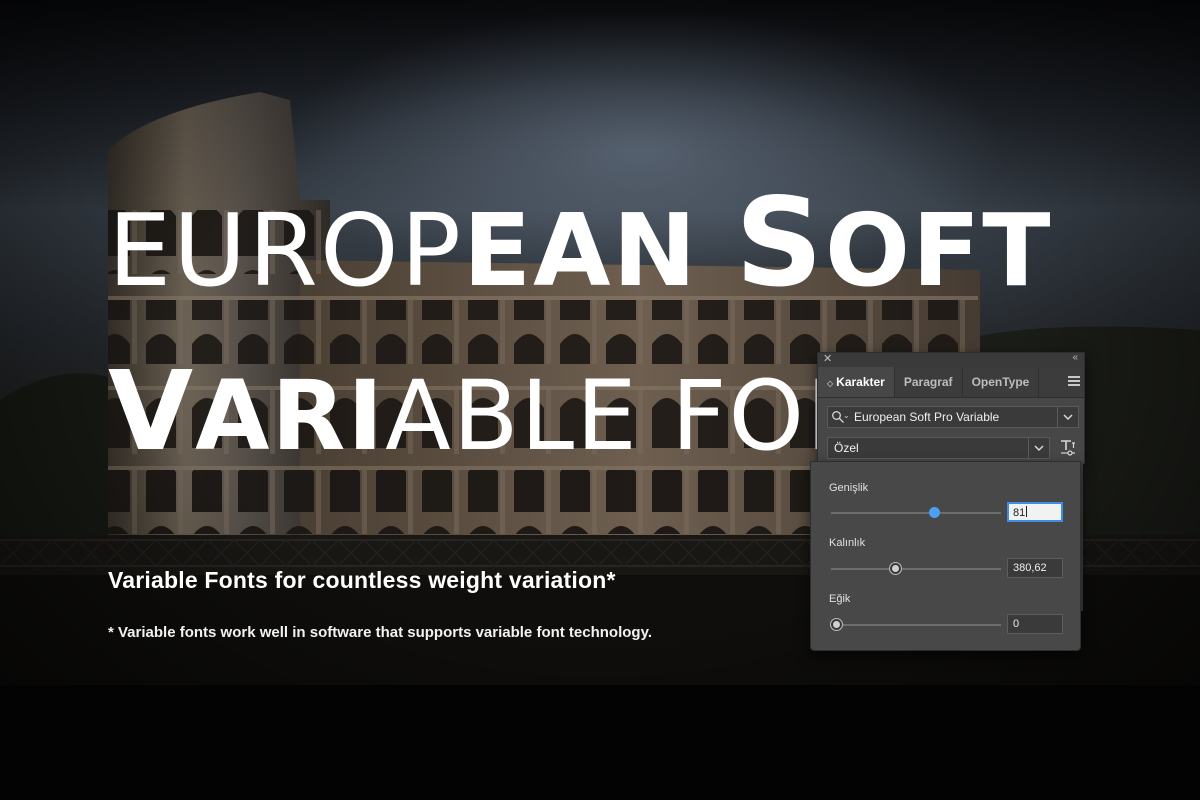  I want to click on tab-label: Paragraf, so click(928, 382).